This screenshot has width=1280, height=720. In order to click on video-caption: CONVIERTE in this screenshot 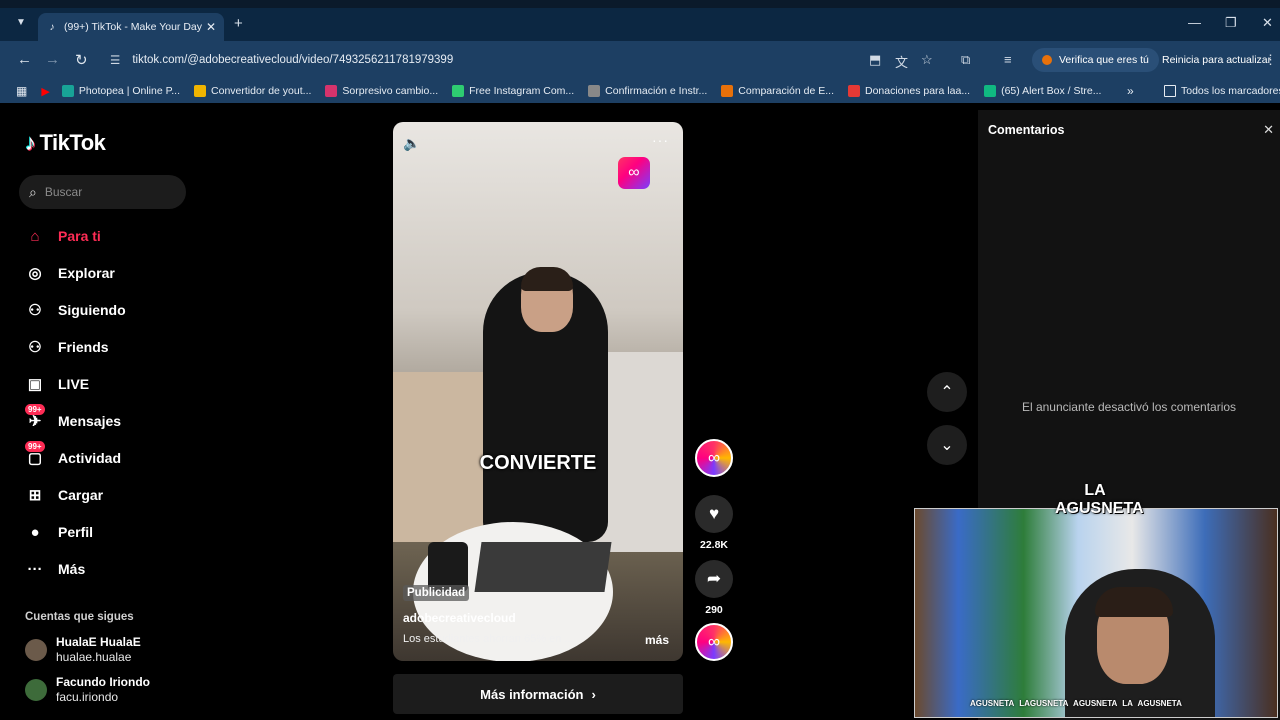, I will do `click(538, 463)`.